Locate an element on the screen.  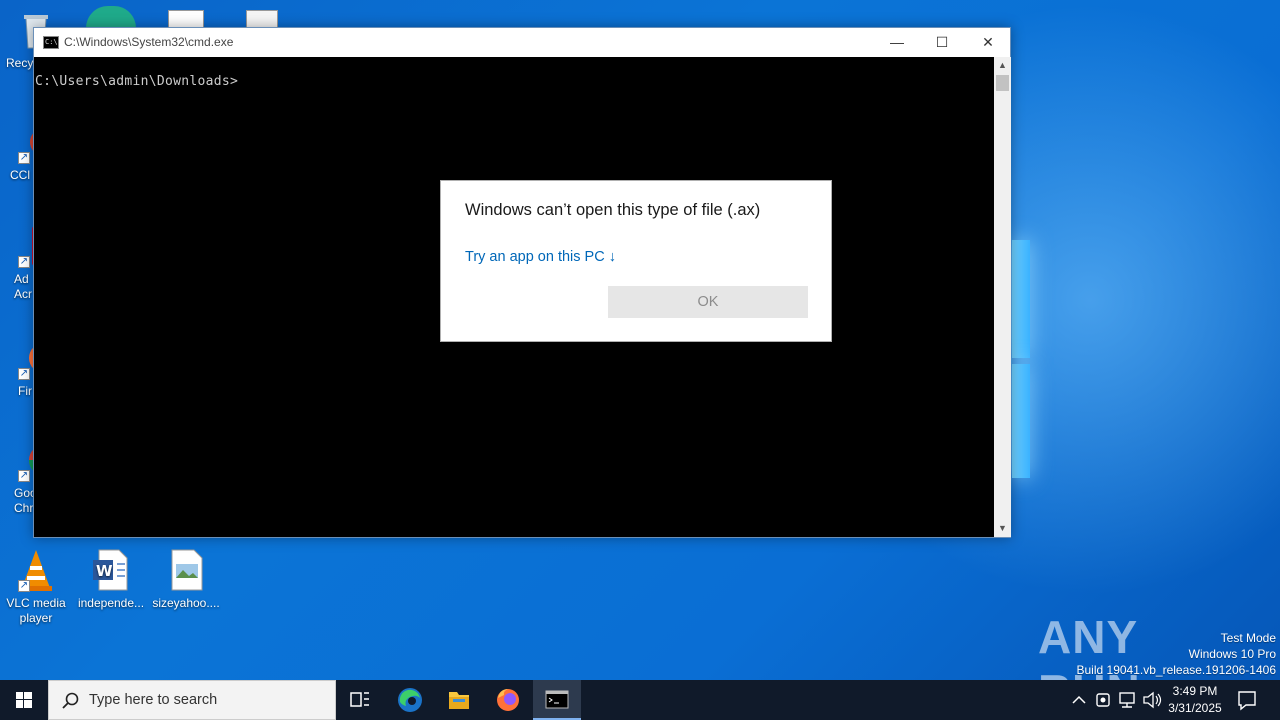
image-file-icon is located at coordinates (186, 570).